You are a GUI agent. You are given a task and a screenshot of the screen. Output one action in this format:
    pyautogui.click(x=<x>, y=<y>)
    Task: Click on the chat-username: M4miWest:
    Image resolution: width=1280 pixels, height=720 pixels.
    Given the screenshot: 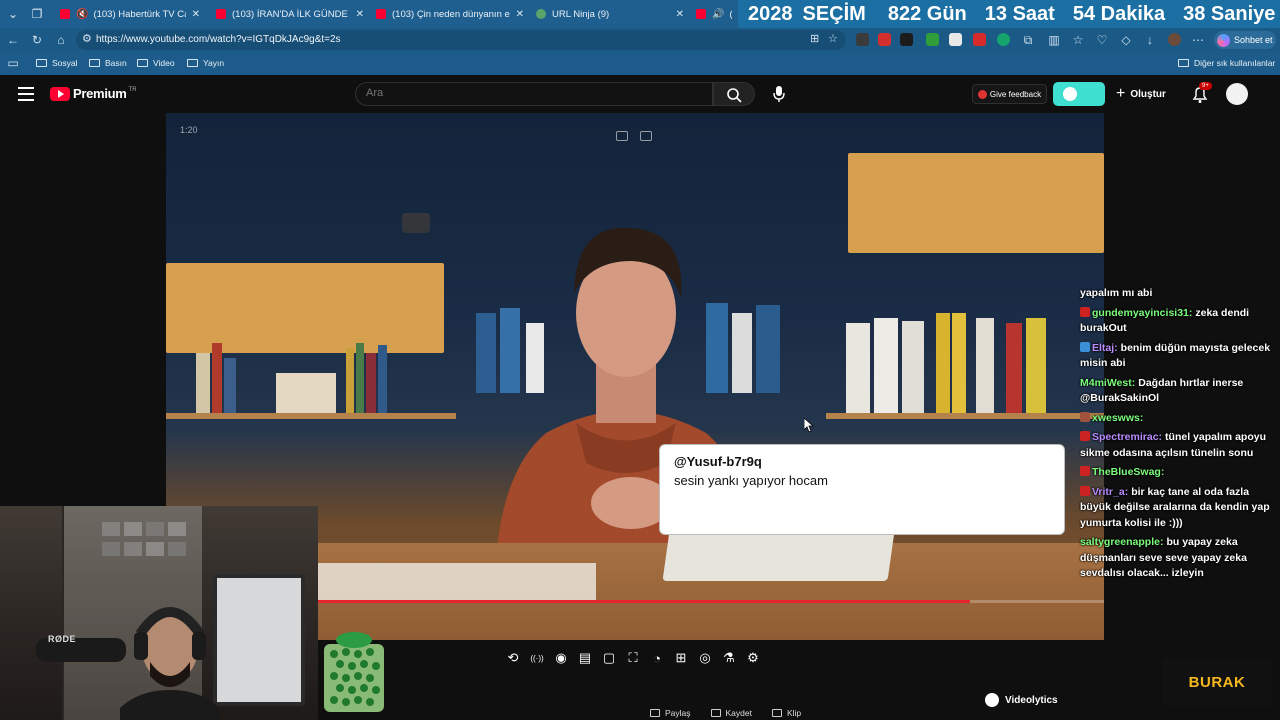 What is the action you would take?
    pyautogui.click(x=1108, y=382)
    